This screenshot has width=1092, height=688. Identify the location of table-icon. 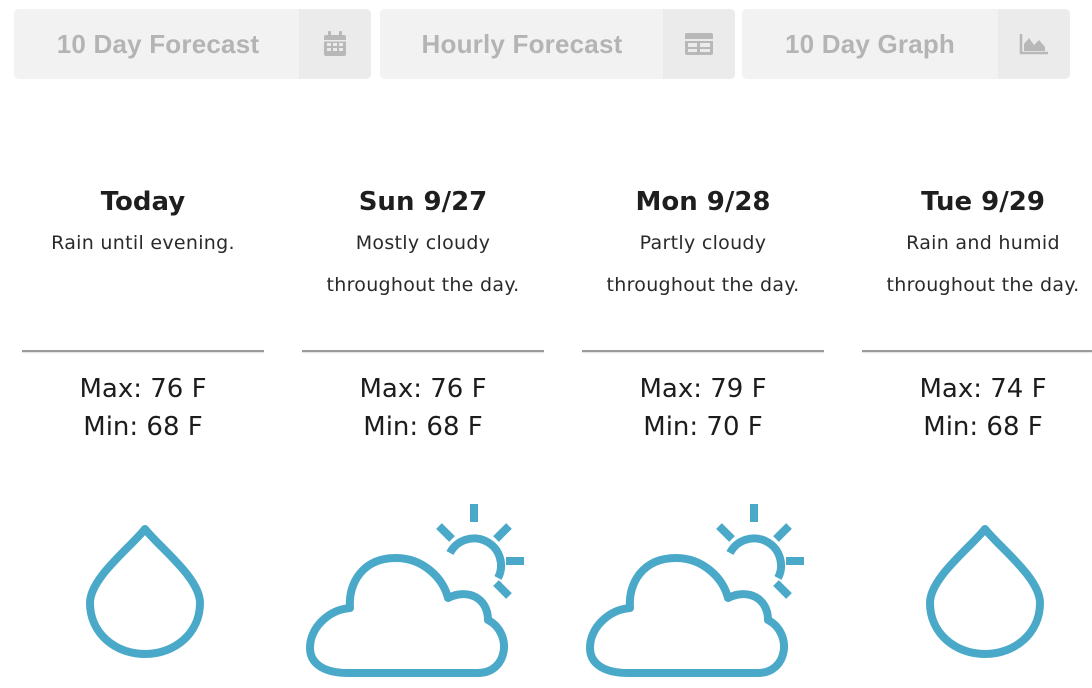
(699, 44).